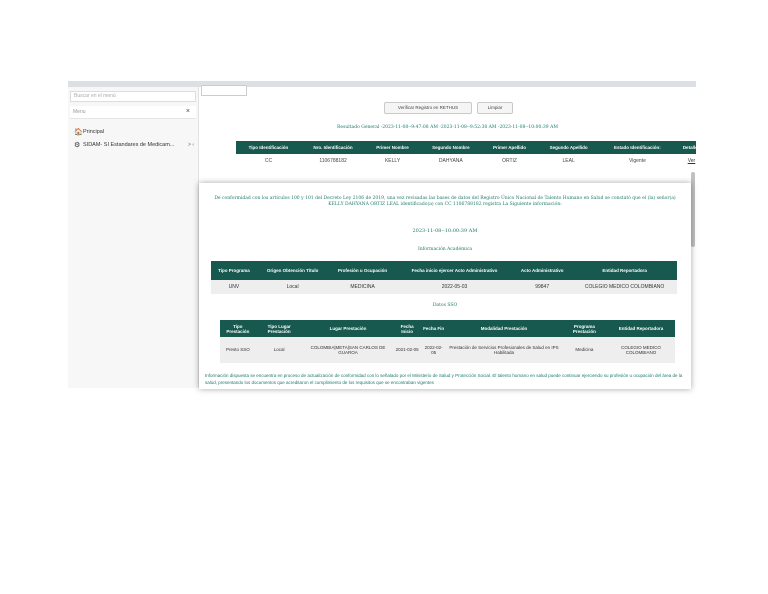  What do you see at coordinates (333, 160) in the screenshot?
I see `table-cell: 1106788182` at bounding box center [333, 160].